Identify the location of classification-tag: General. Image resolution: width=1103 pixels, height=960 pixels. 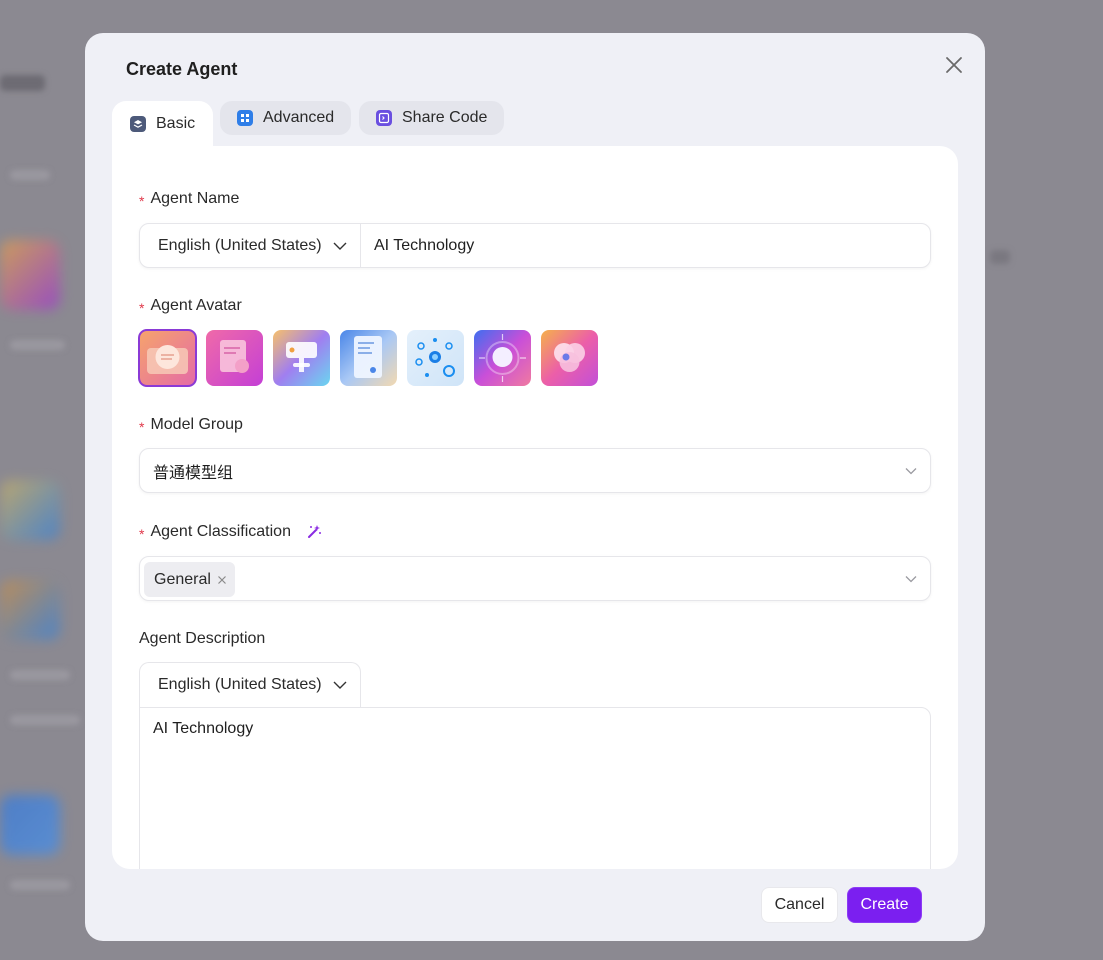
(189, 579).